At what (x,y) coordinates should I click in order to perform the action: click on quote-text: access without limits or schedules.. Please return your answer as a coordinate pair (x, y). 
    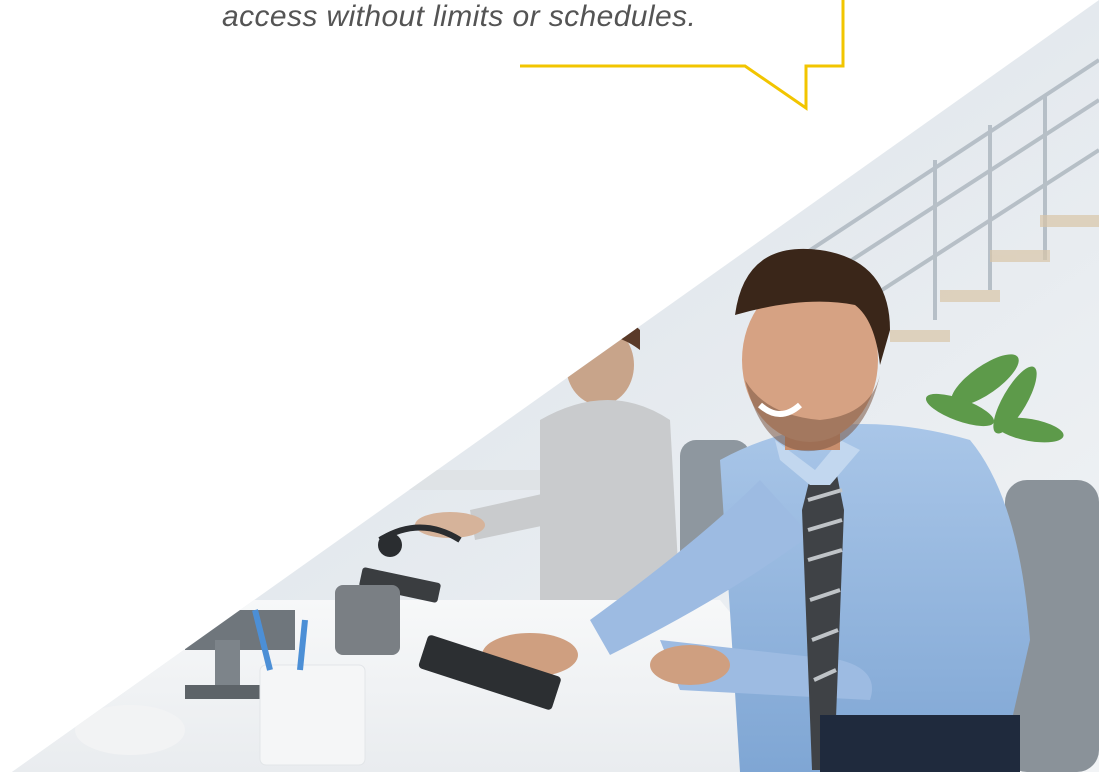
    Looking at the image, I should click on (459, 16).